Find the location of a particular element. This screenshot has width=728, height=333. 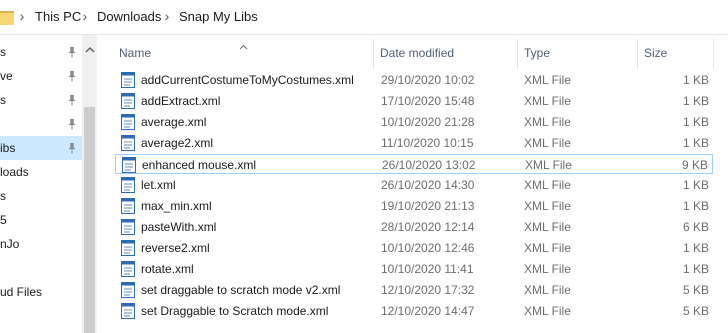

file-row: reverse2.xml 10/10/2020 12:46 XML File 1 KB is located at coordinates (414, 248).